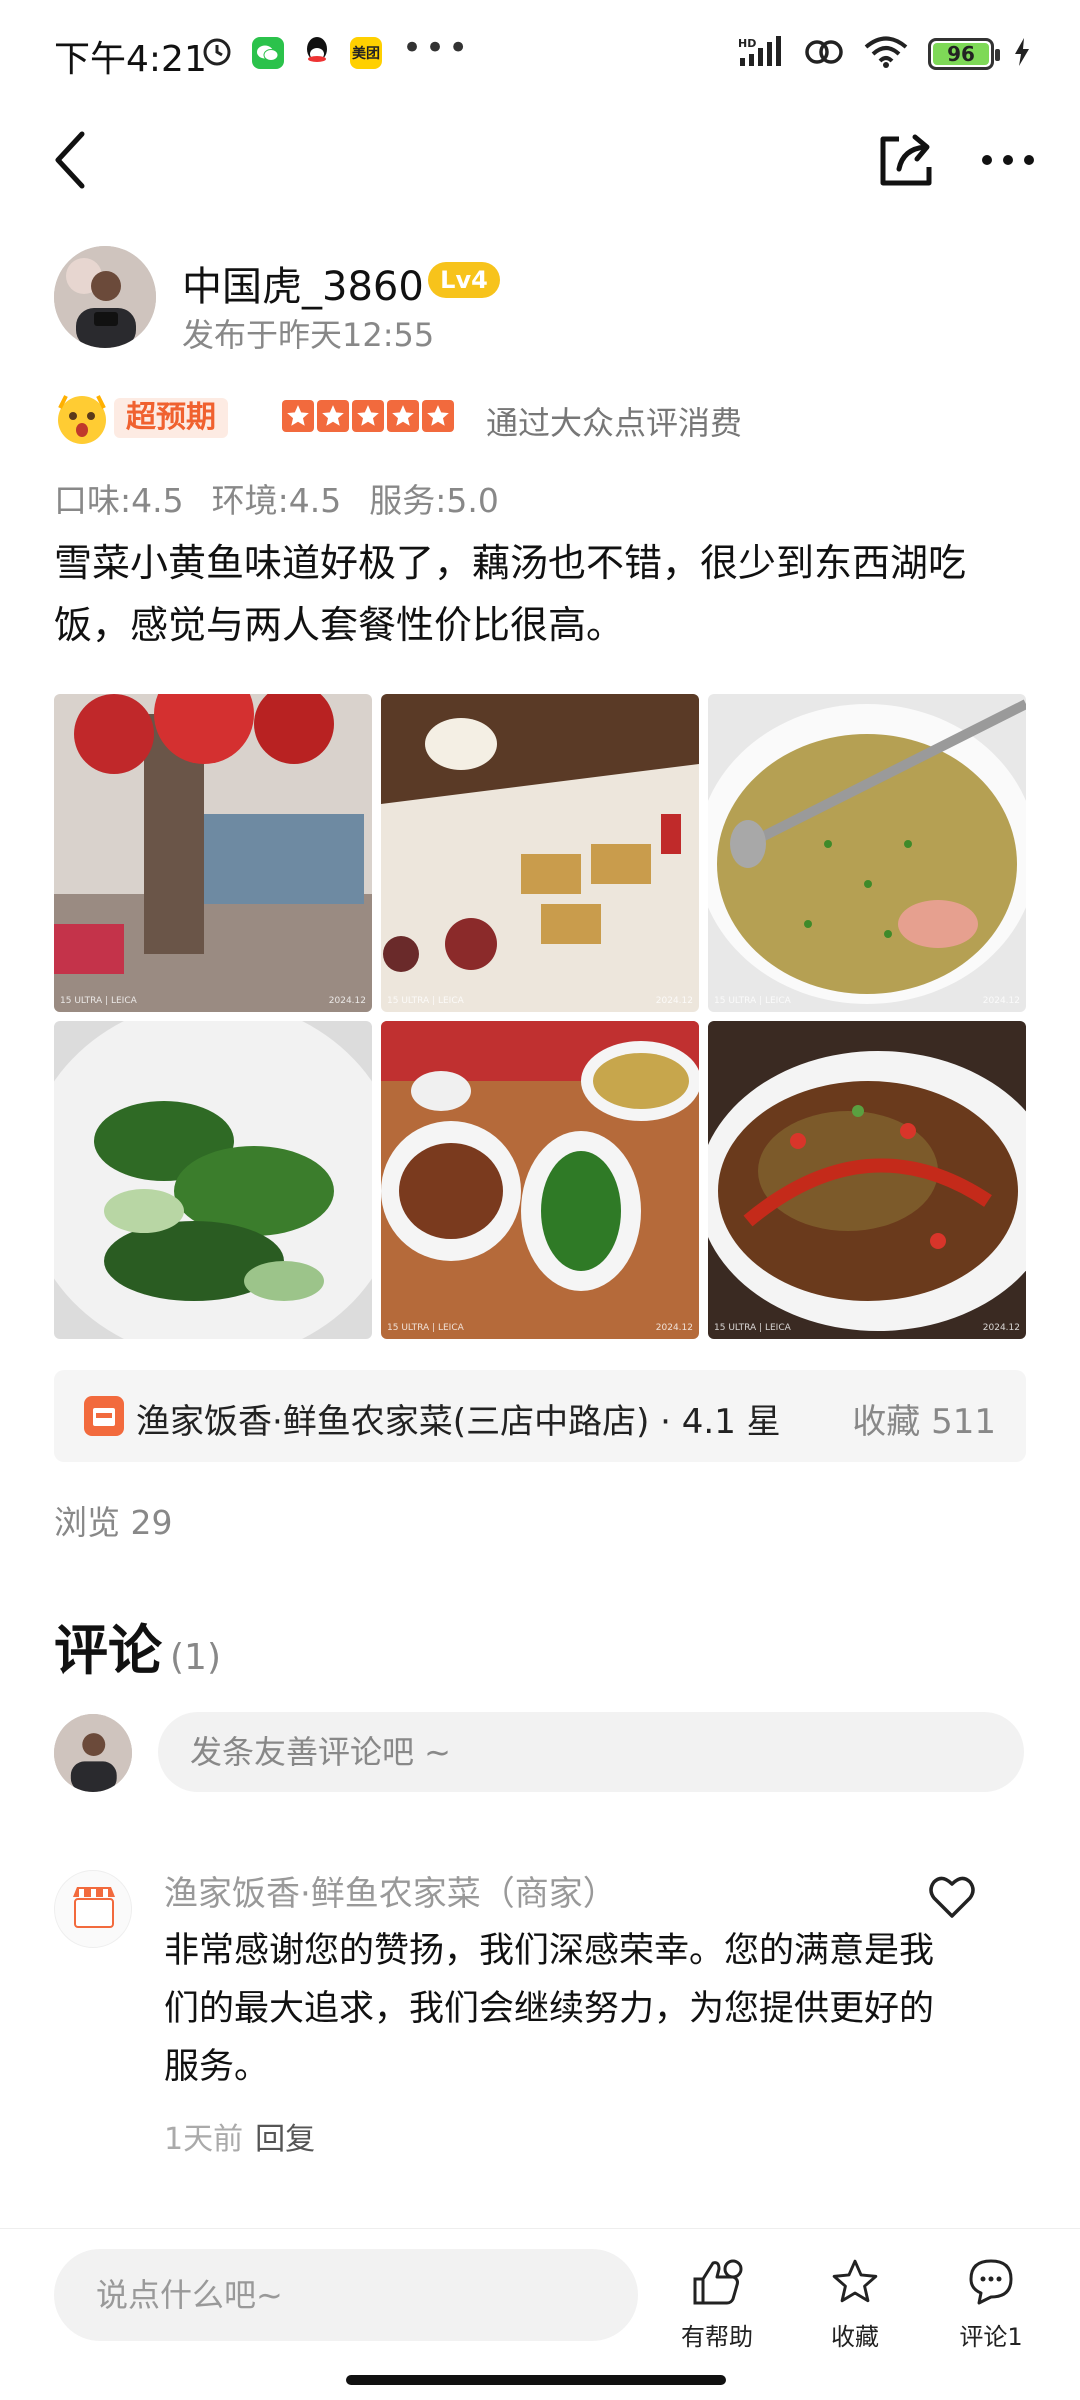  What do you see at coordinates (104, 1416) in the screenshot?
I see `shop-icon` at bounding box center [104, 1416].